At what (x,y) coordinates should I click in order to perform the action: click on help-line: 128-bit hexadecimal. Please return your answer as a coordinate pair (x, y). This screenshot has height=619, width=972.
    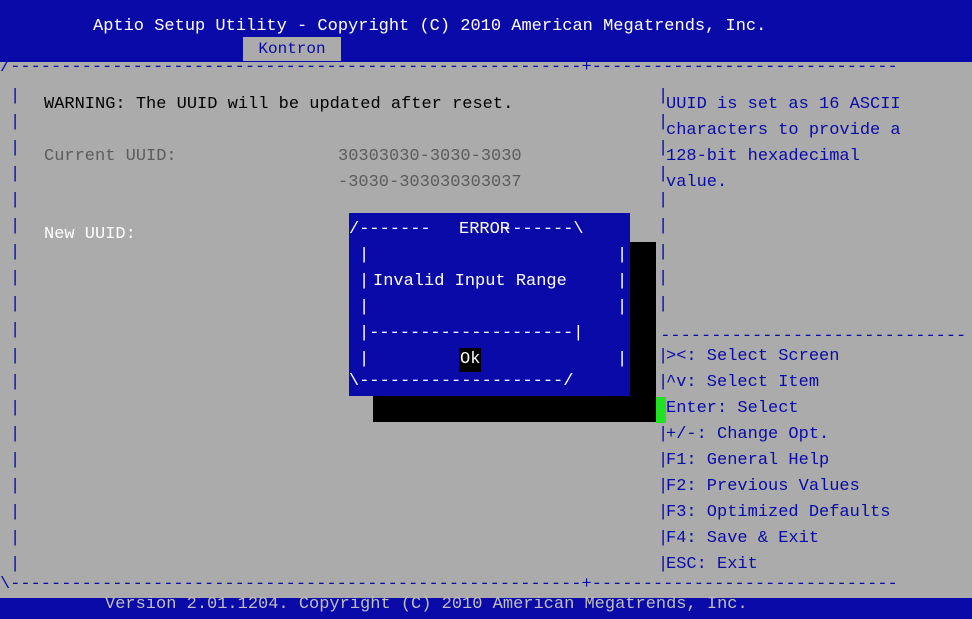
    Looking at the image, I should click on (763, 156).